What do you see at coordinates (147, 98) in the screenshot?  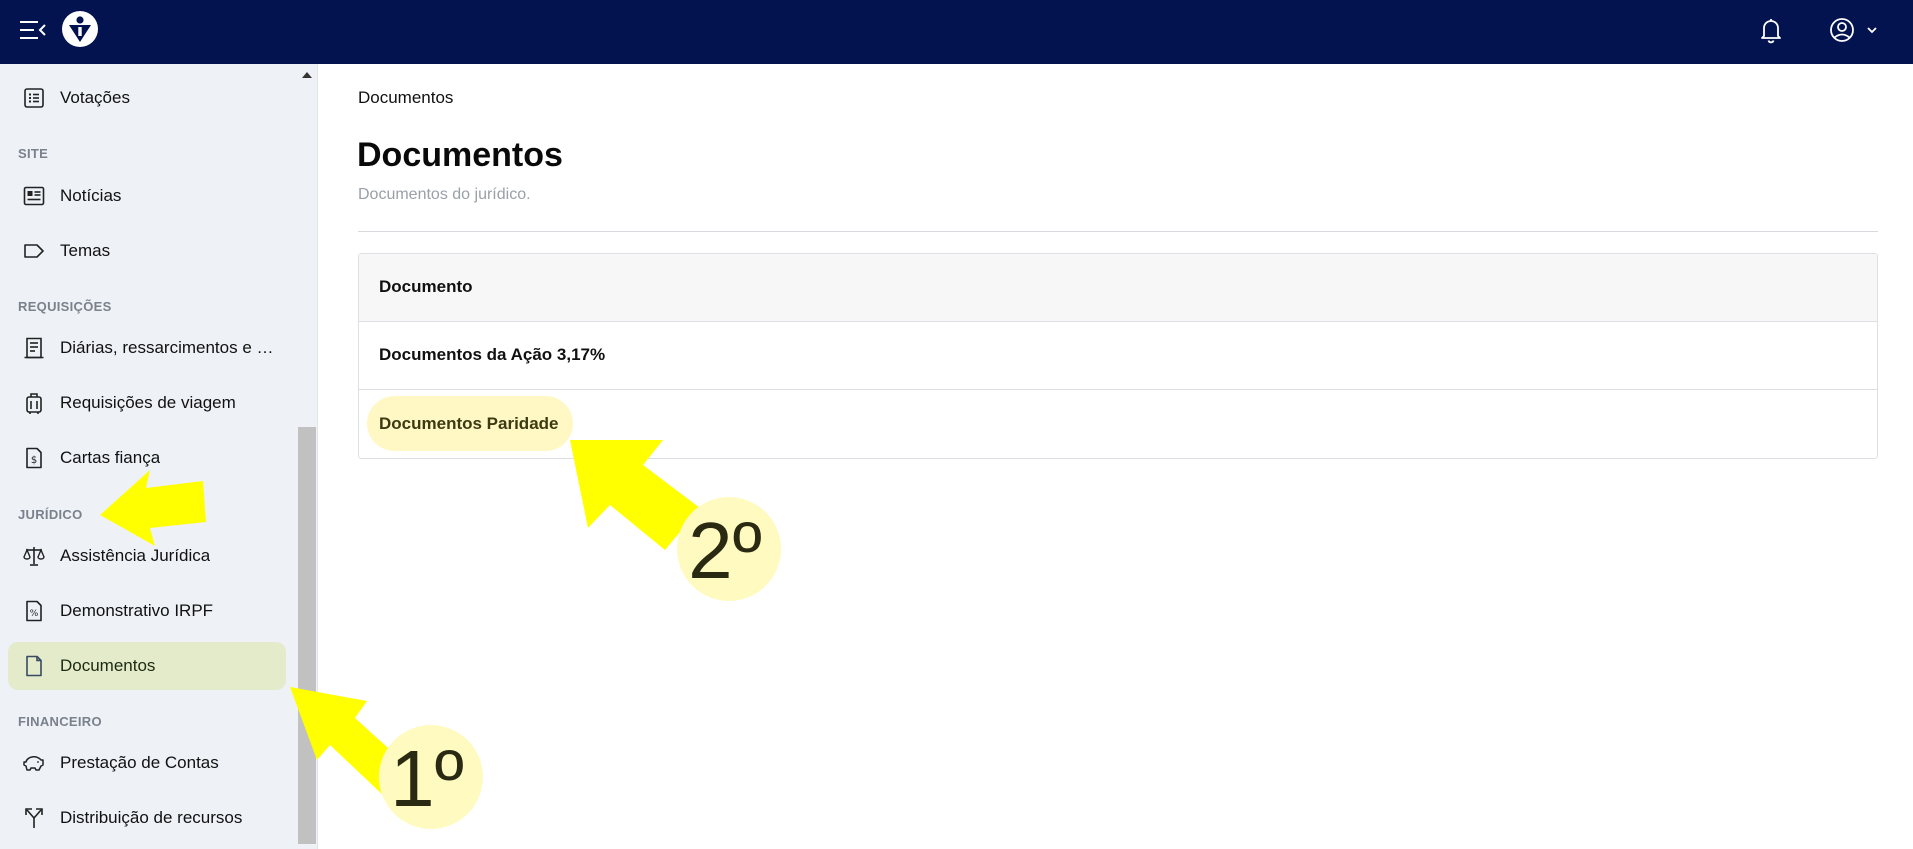 I see `sidebar-item-votacoes: Votações` at bounding box center [147, 98].